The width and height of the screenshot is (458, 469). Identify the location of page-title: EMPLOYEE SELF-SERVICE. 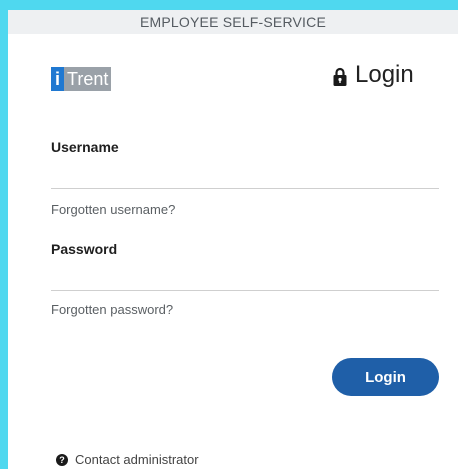
(232, 22).